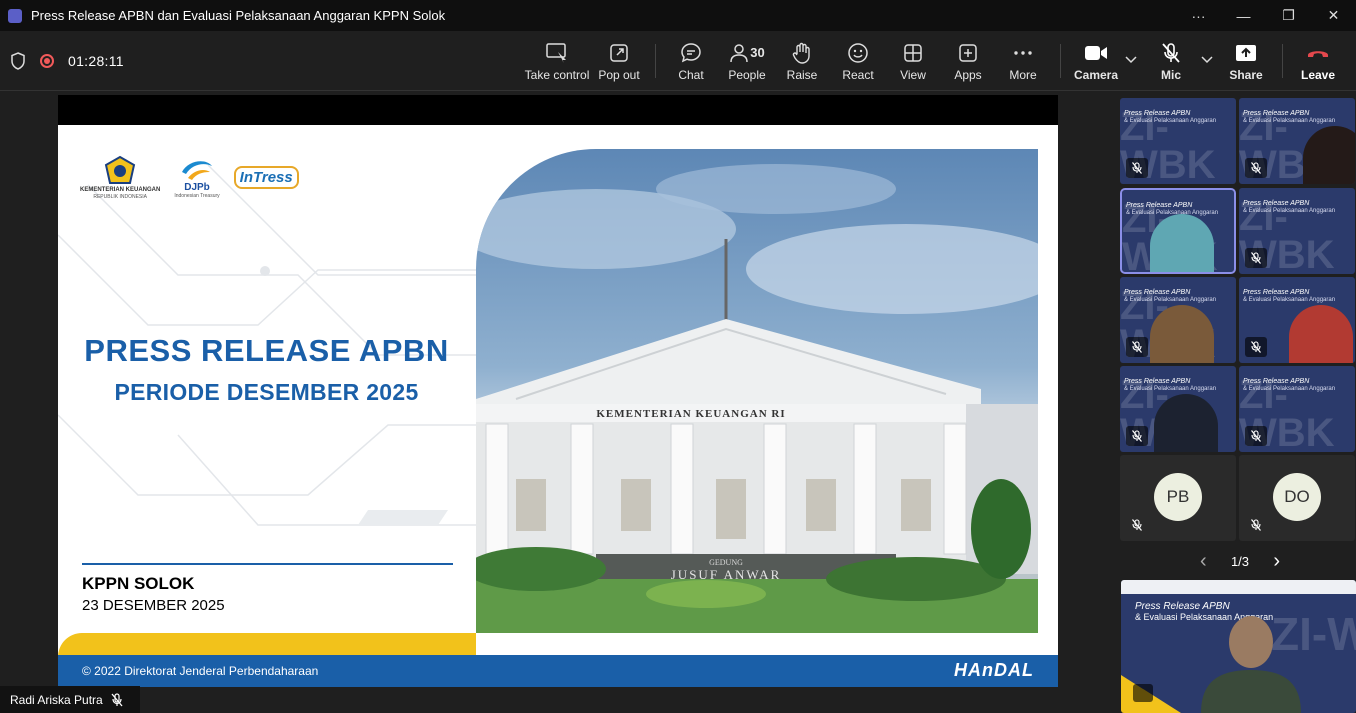 The image size is (1356, 713). I want to click on kemenkeu-emblem-icon, so click(120, 169).